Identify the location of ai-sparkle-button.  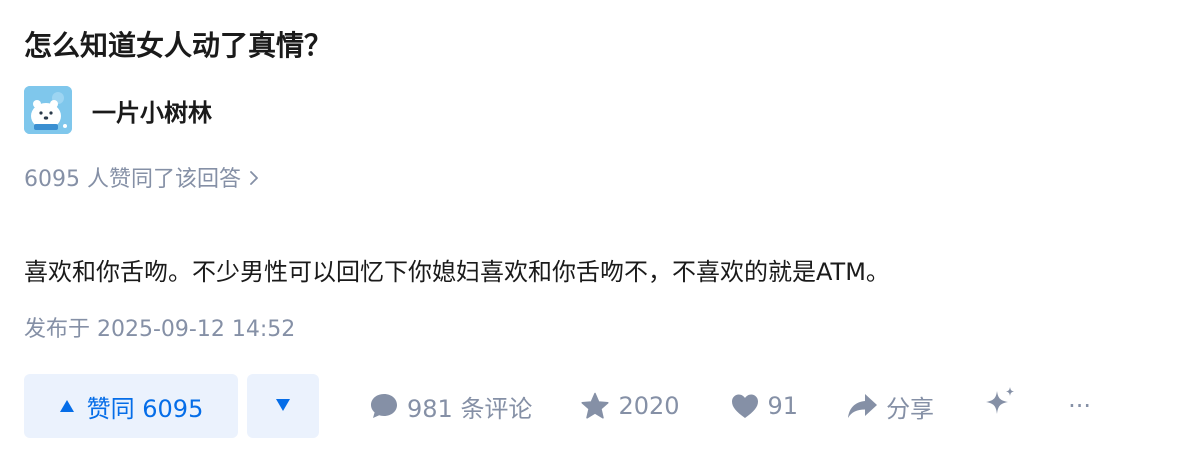
(1000, 406).